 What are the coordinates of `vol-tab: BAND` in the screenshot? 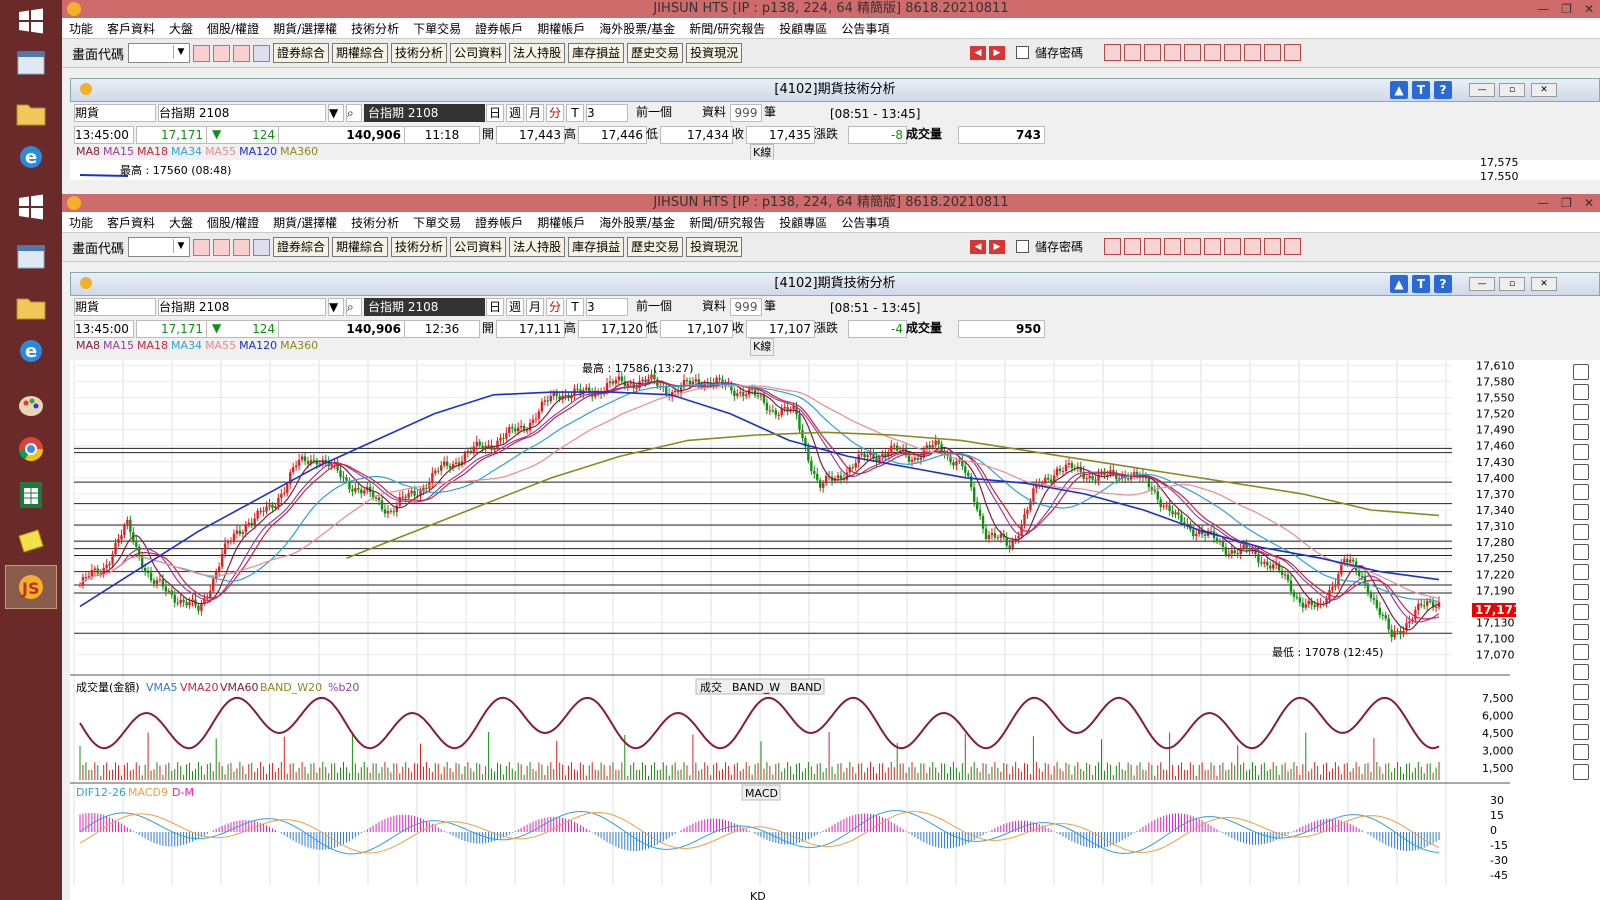 It's located at (806, 687).